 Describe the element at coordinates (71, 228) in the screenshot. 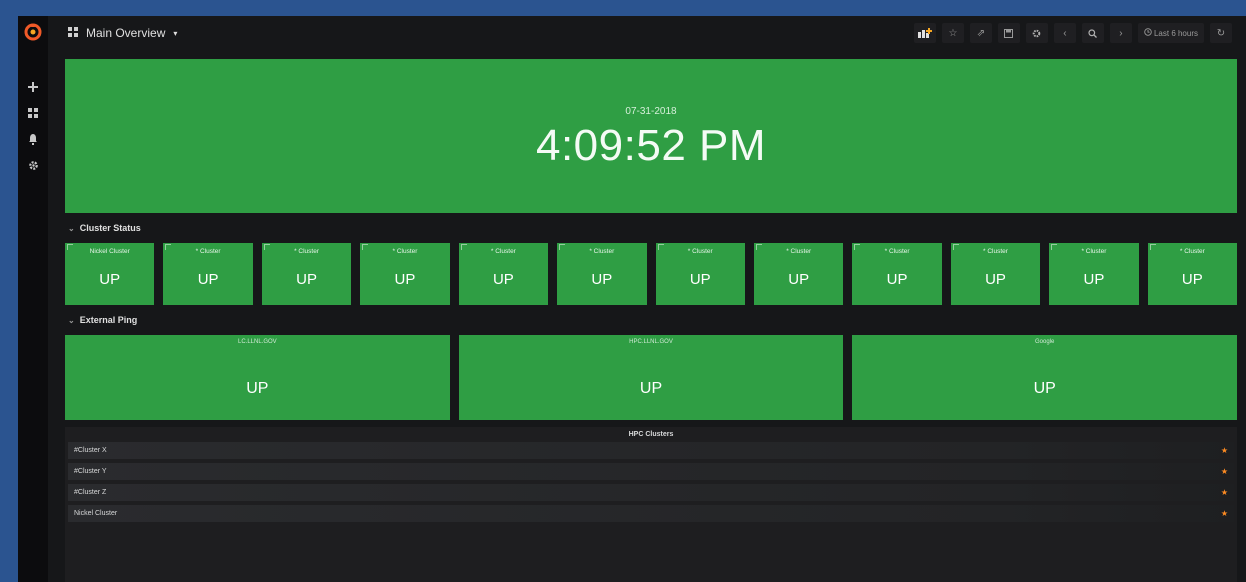

I see `chevron-down-icon: ⌄` at that location.